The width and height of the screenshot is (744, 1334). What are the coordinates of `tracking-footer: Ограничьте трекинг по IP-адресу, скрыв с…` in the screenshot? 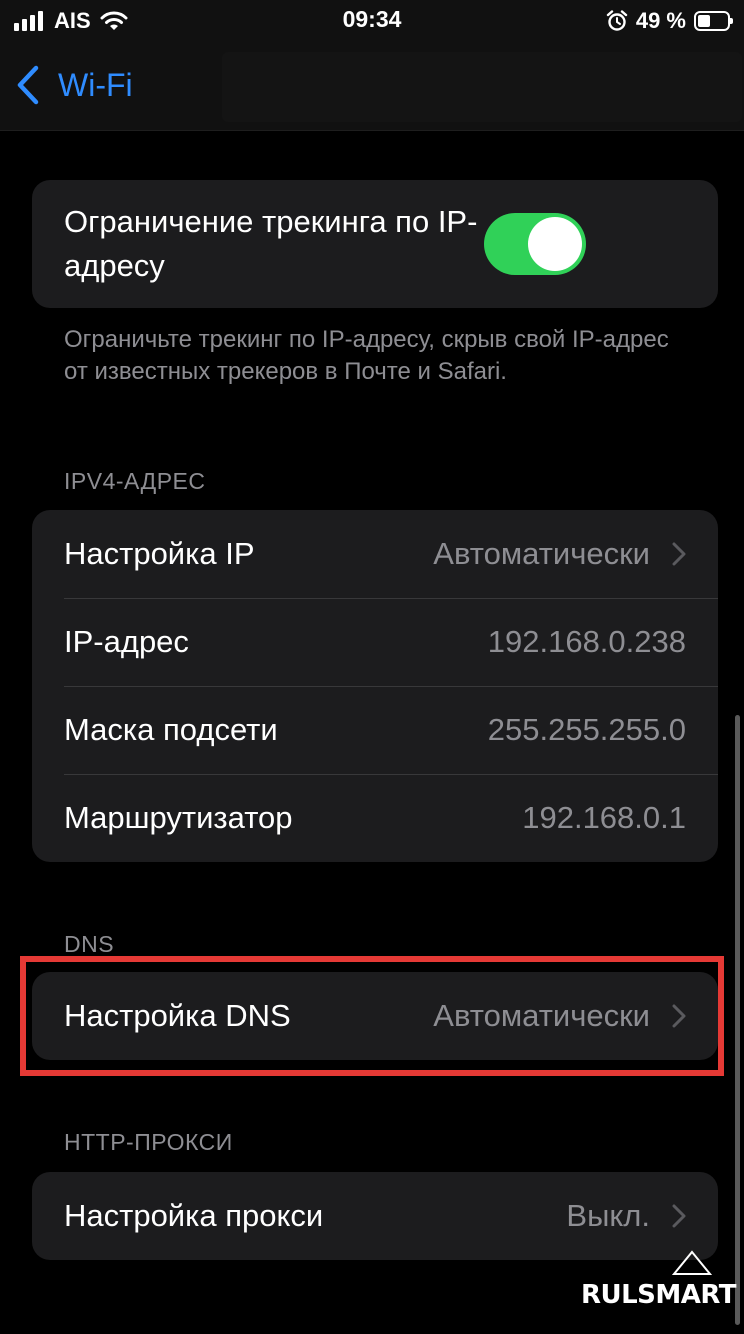 It's located at (366, 355).